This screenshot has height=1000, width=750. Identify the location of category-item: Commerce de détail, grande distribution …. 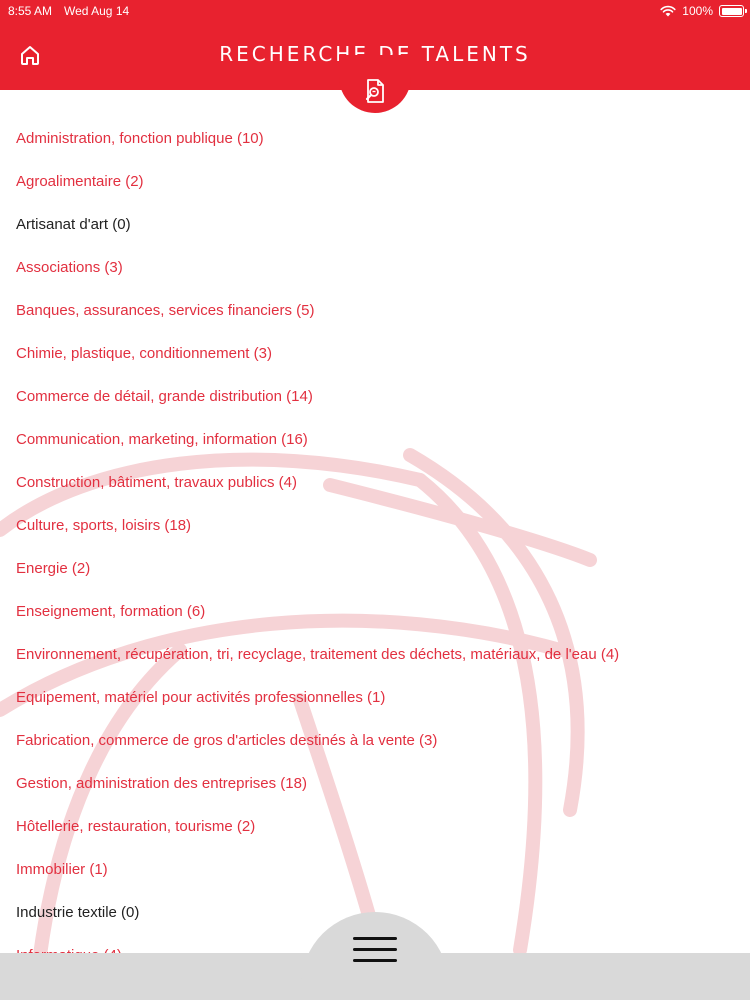
(375, 396).